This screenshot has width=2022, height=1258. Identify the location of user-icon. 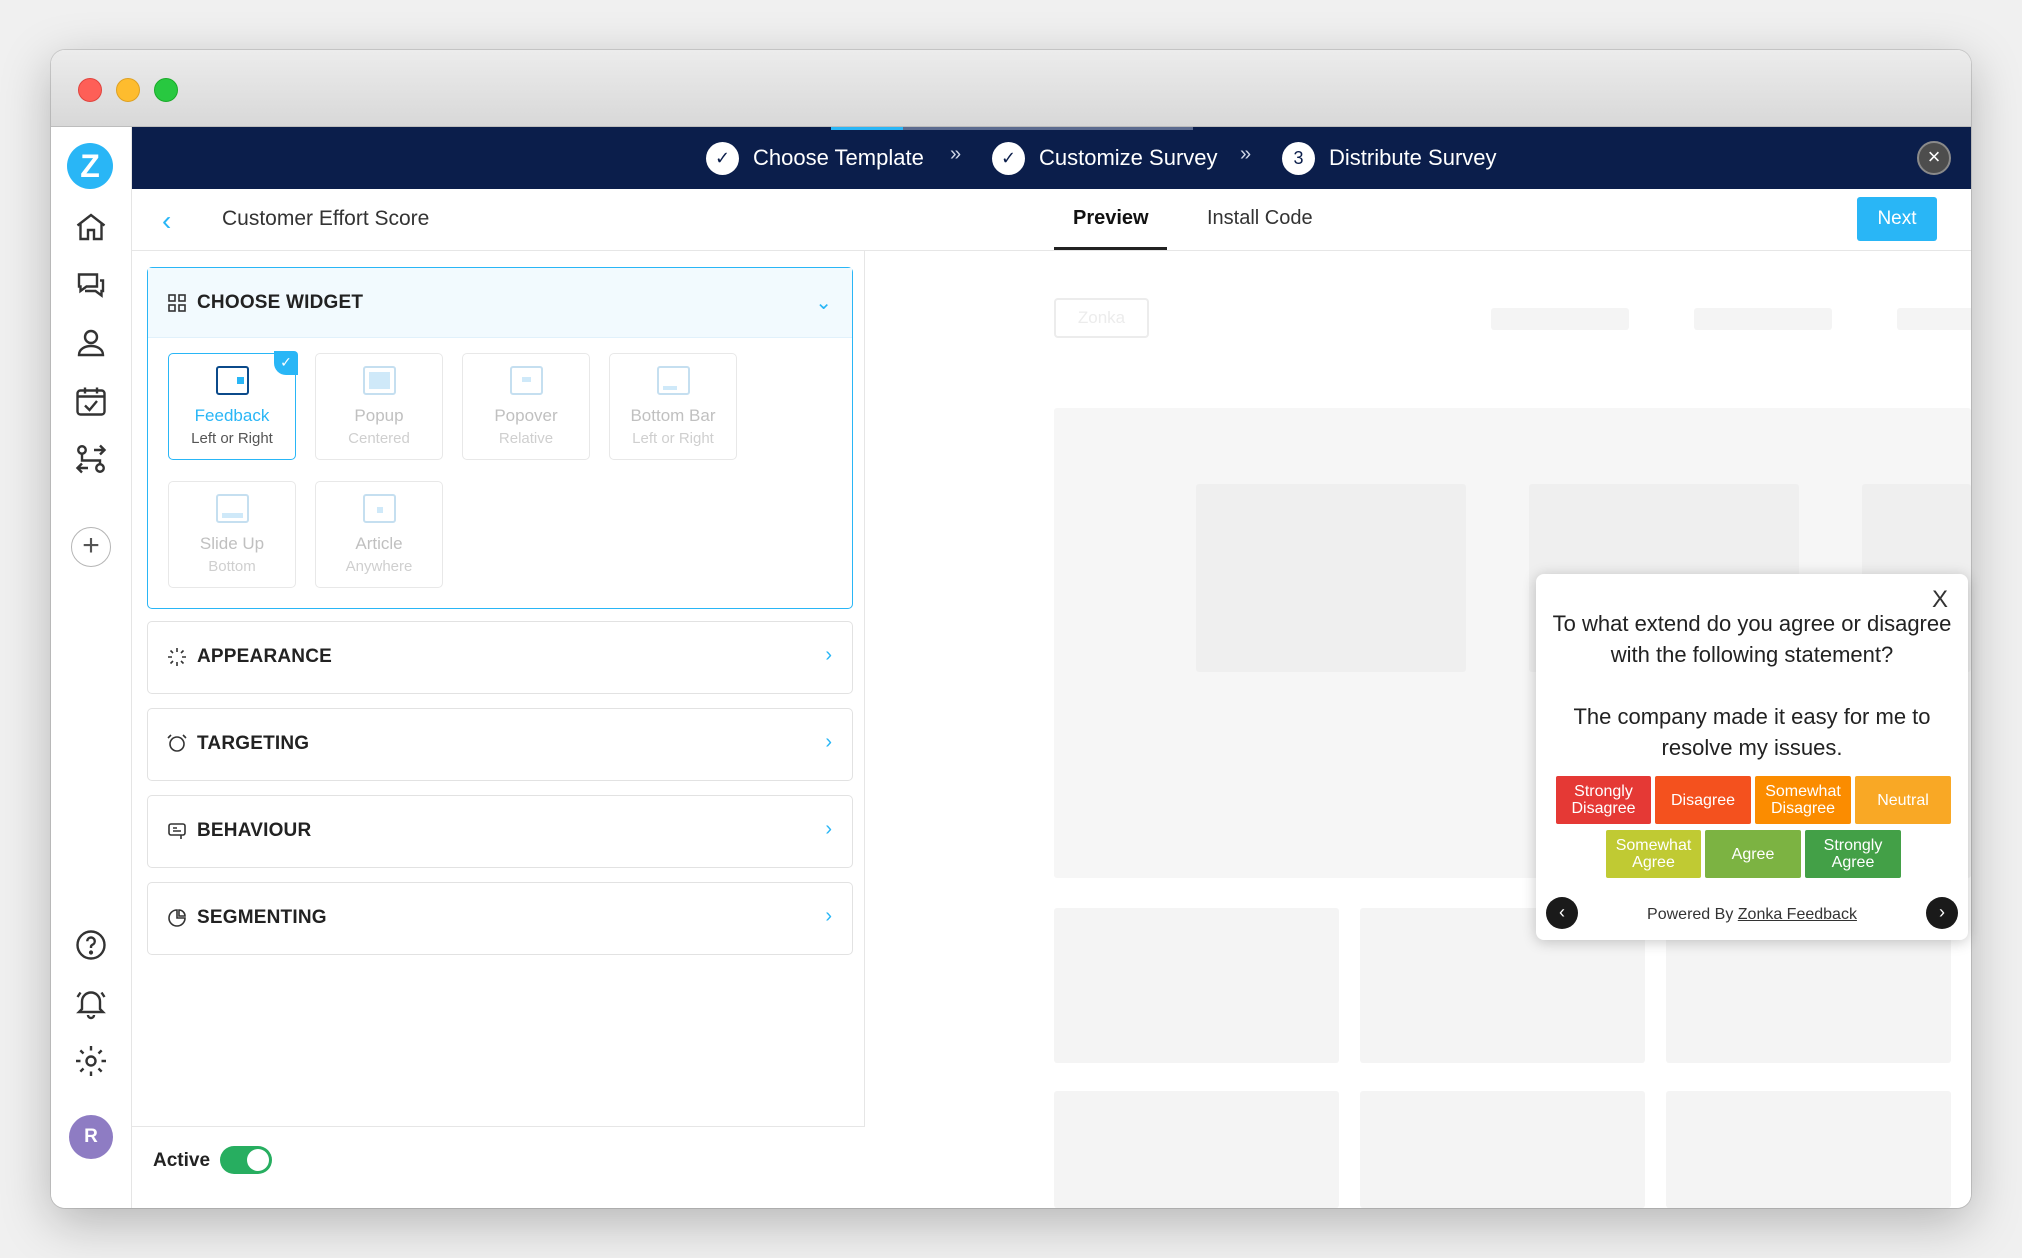
(91, 343).